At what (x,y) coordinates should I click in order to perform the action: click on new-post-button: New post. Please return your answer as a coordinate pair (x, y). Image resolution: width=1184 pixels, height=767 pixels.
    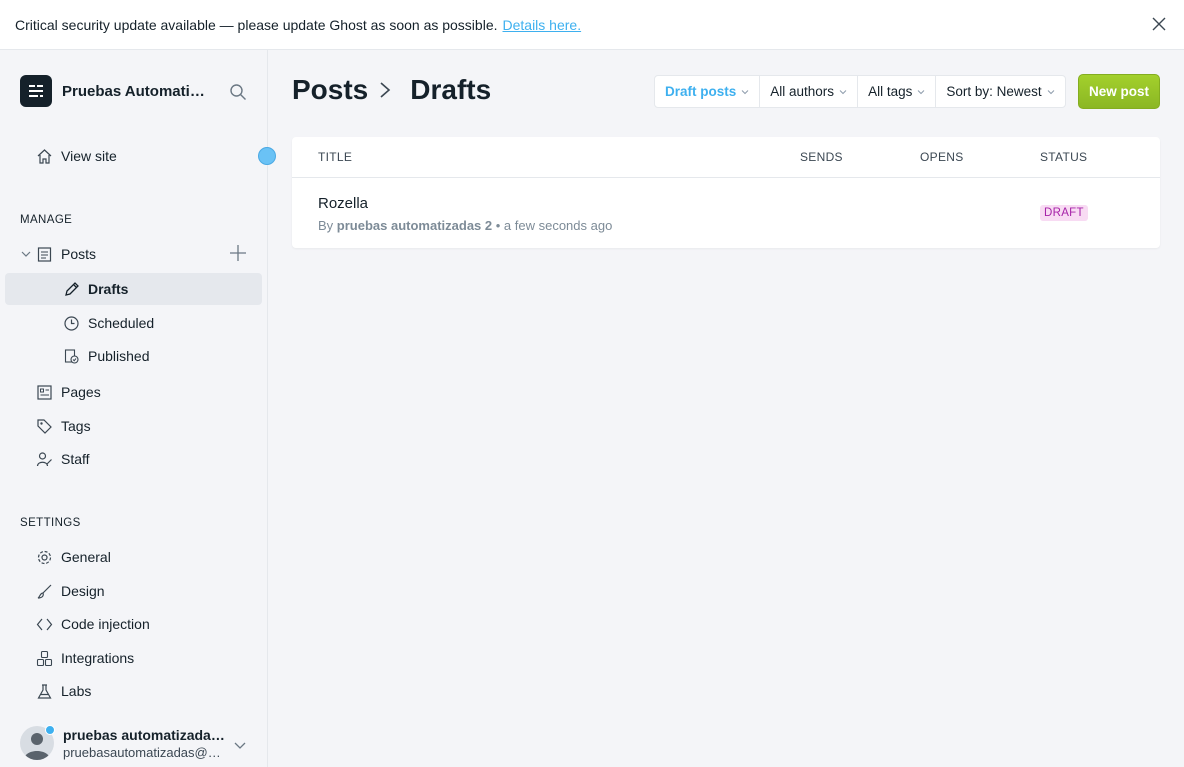
    Looking at the image, I should click on (1119, 91).